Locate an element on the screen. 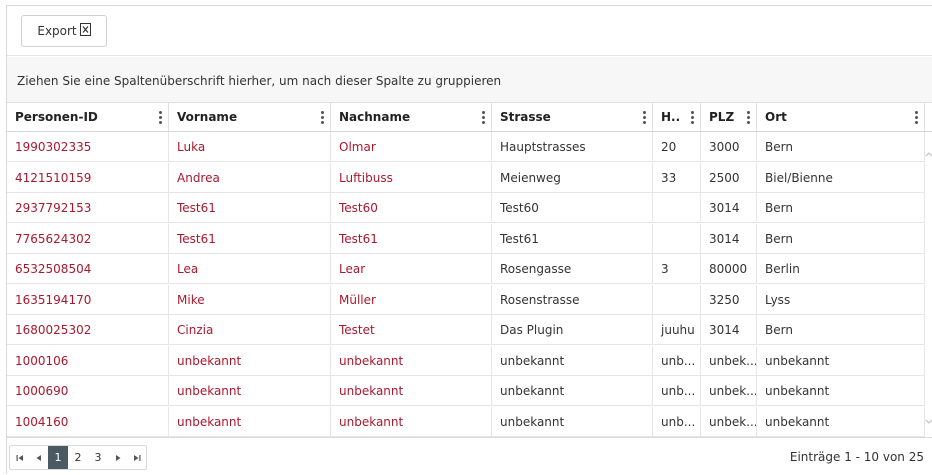 This screenshot has width=932, height=475. table-row: 6532508504 Lea Lear Rosengasse 3 80000 Berlin is located at coordinates (466, 269).